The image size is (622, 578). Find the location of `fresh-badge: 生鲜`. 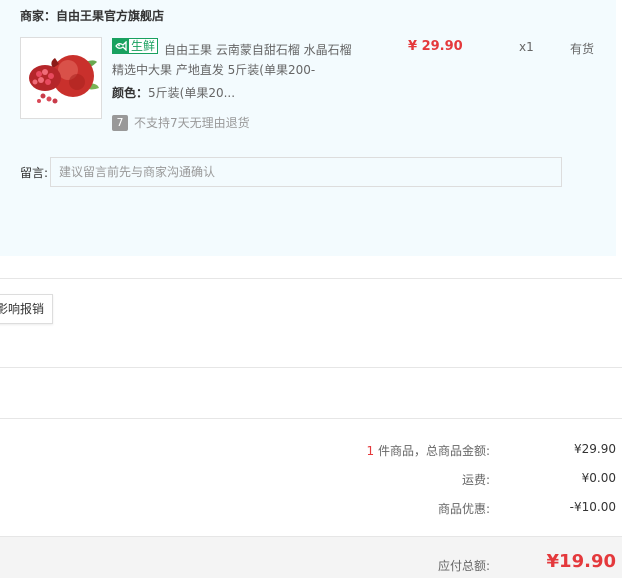

fresh-badge: 生鲜 is located at coordinates (135, 46).